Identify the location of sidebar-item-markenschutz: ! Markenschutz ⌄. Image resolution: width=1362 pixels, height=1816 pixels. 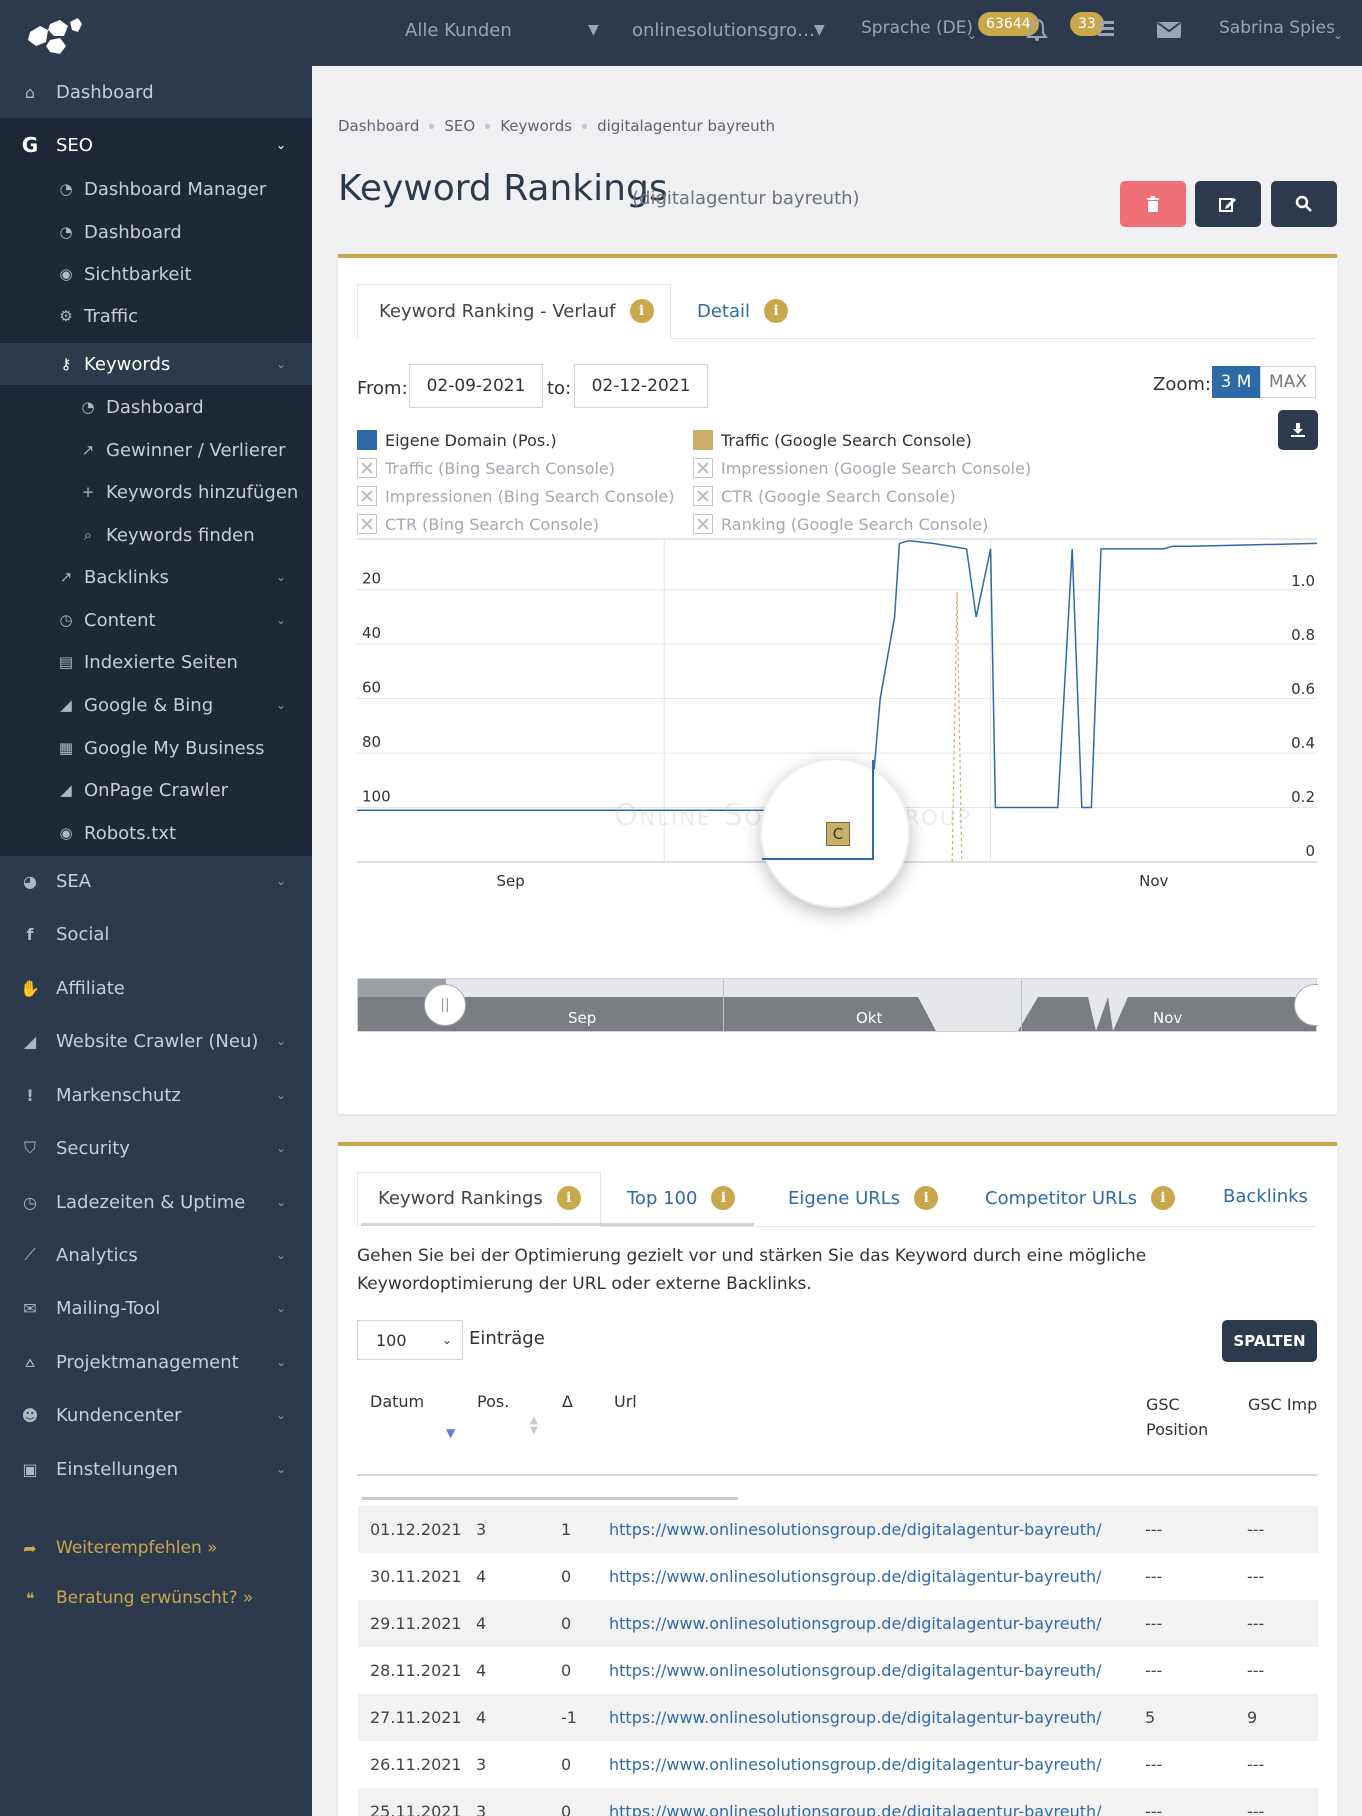
(156, 1095).